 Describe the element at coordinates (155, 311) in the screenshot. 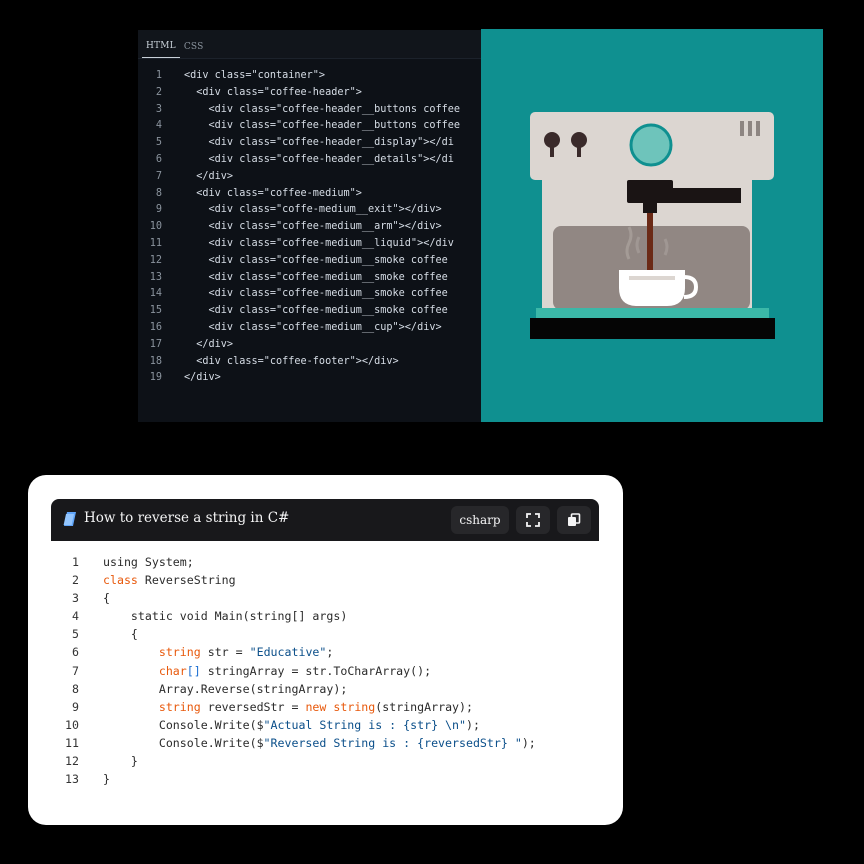

I see `line-number: 15` at that location.